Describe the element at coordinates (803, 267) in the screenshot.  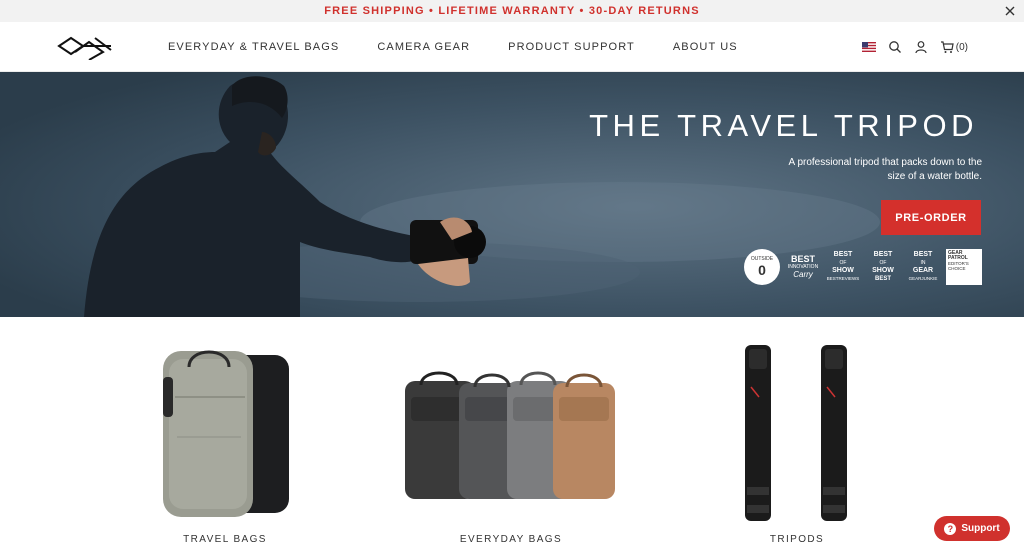
I see `award-best-innovation: BEST INNOVATION Carry` at that location.